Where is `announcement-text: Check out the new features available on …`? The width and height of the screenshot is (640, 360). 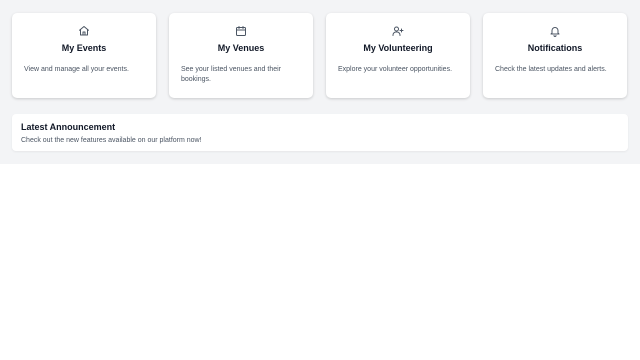
announcement-text: Check out the new features available on … is located at coordinates (111, 140).